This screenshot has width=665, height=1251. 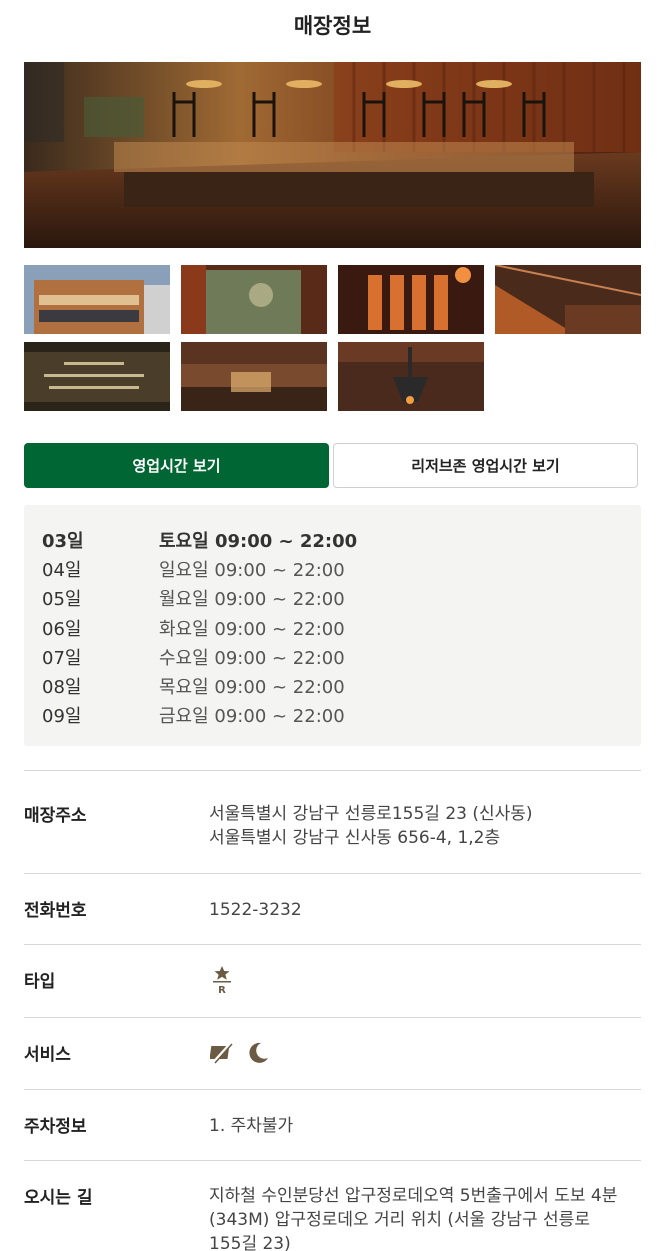 I want to click on thumbnail-shelves, so click(x=411, y=299).